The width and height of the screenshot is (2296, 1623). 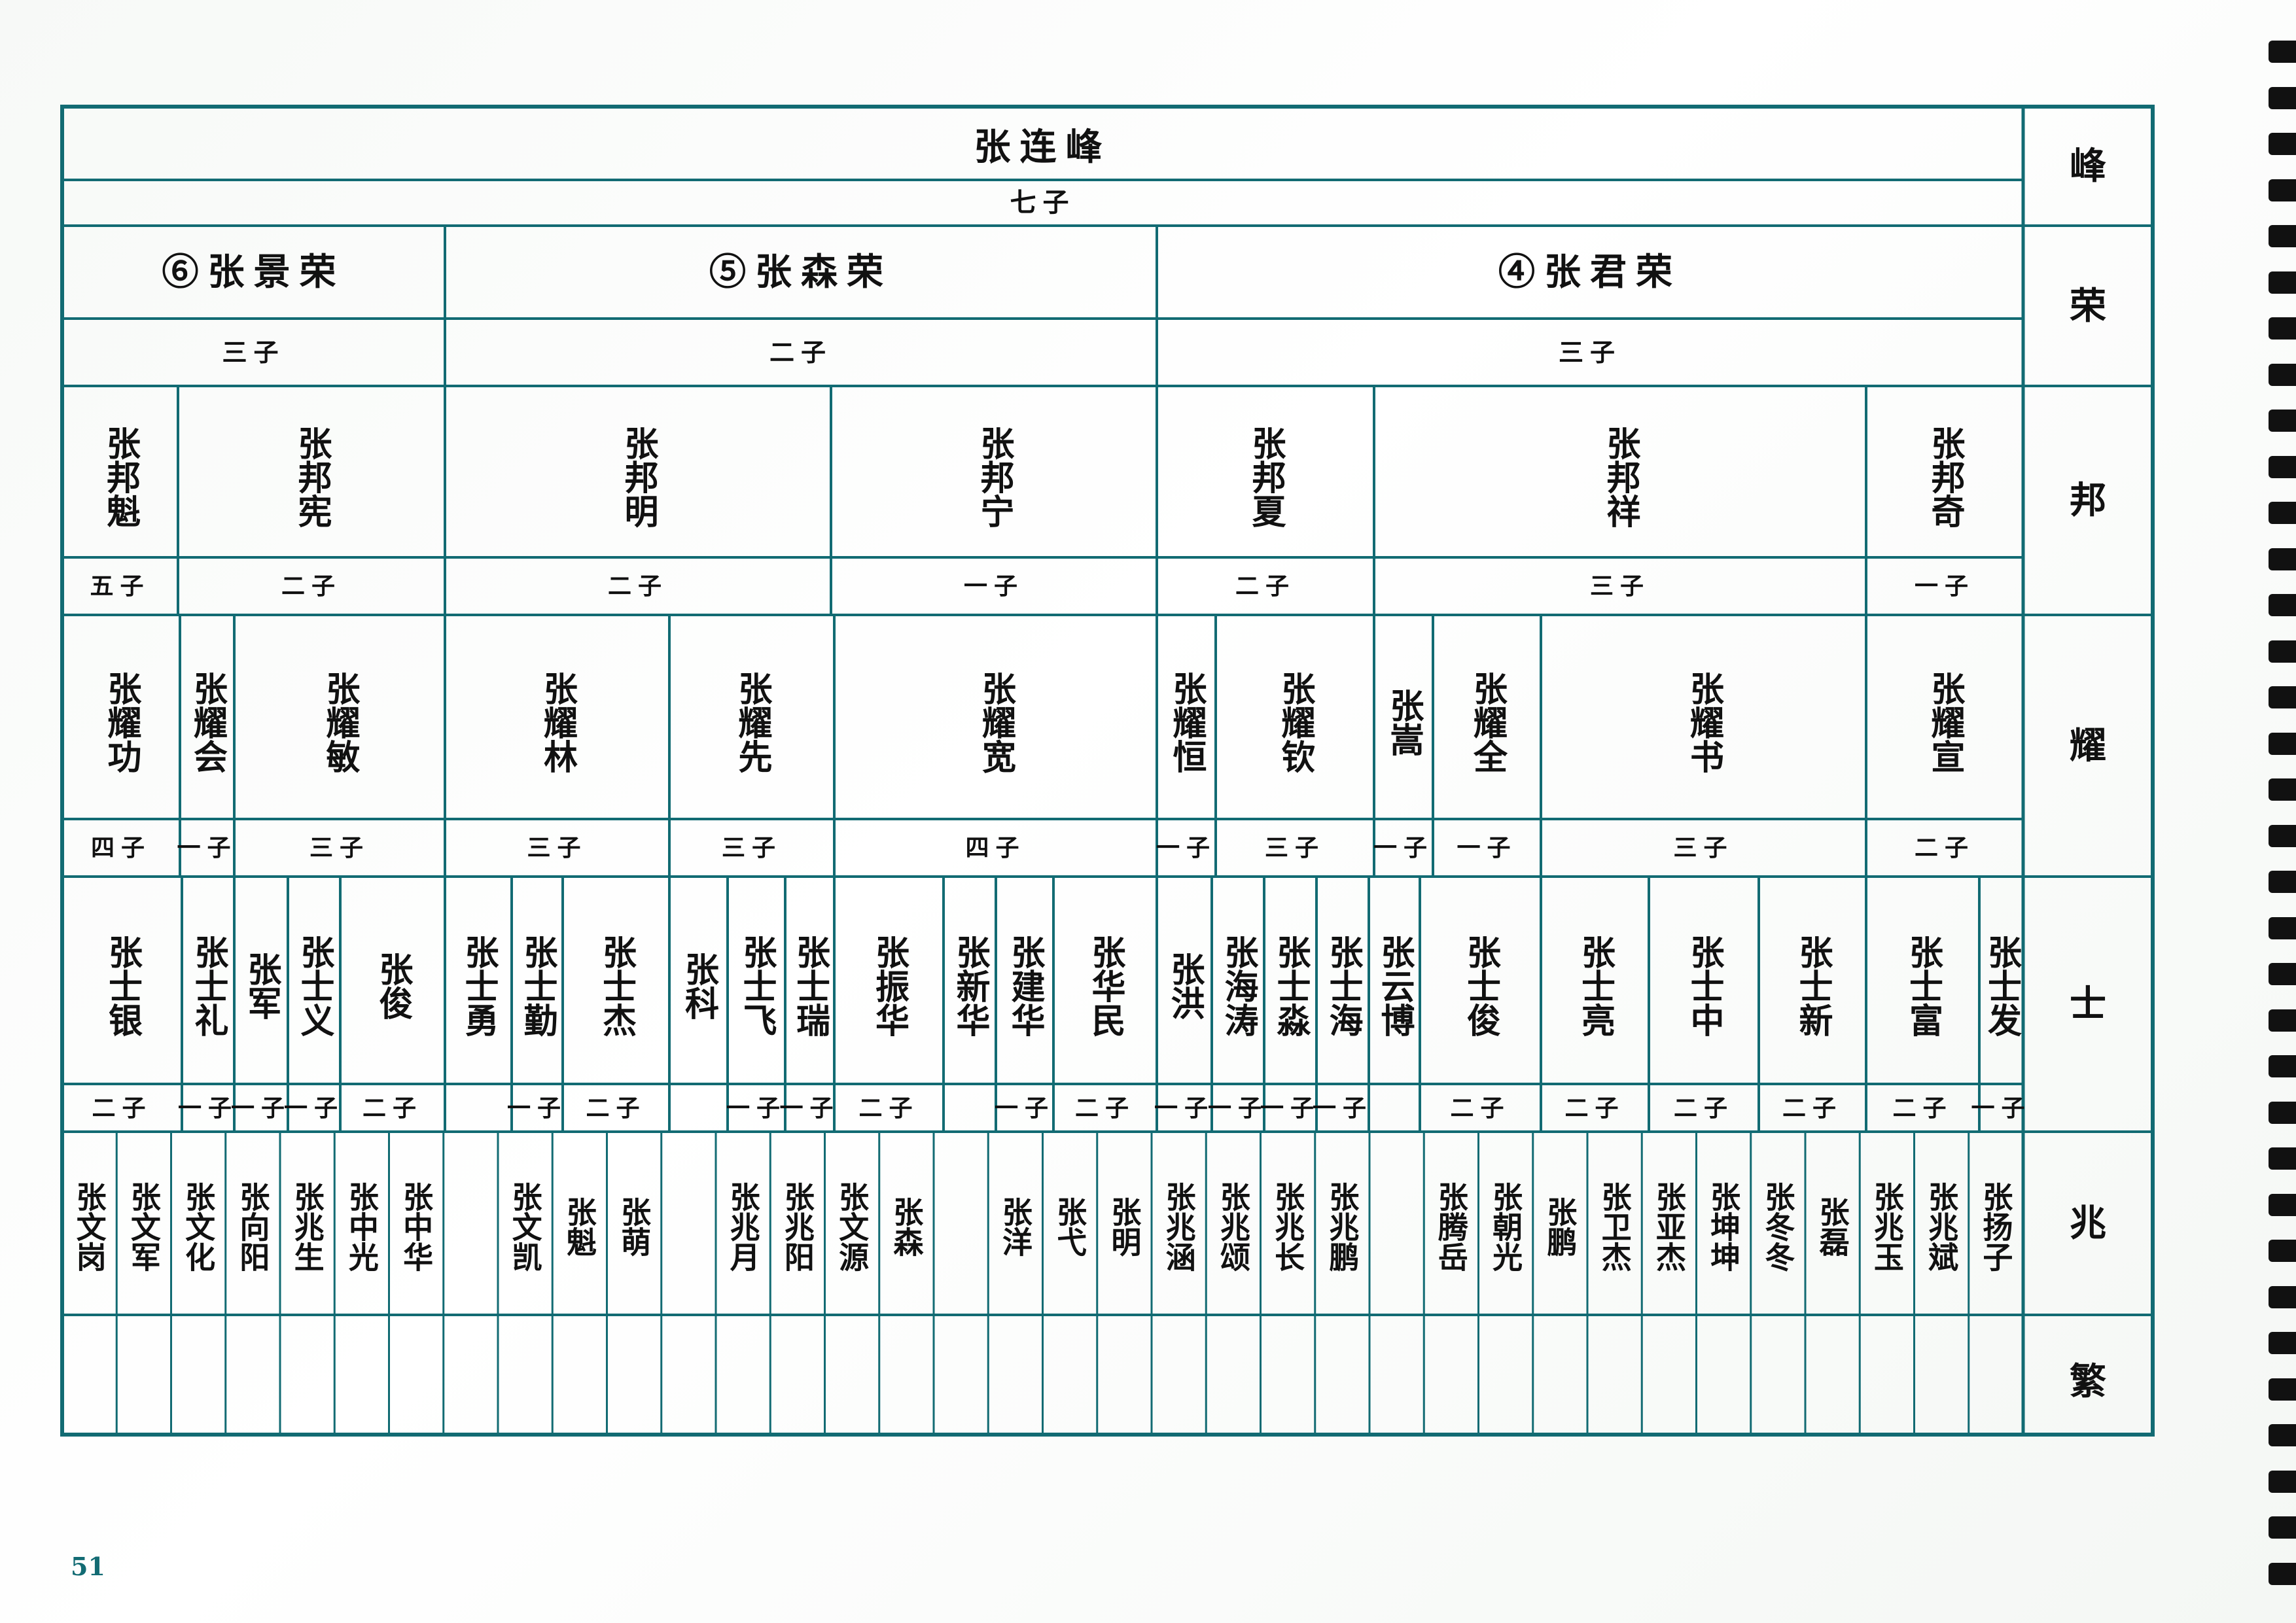 What do you see at coordinates (634, 1227) in the screenshot?
I see `person-name: 张萌` at bounding box center [634, 1227].